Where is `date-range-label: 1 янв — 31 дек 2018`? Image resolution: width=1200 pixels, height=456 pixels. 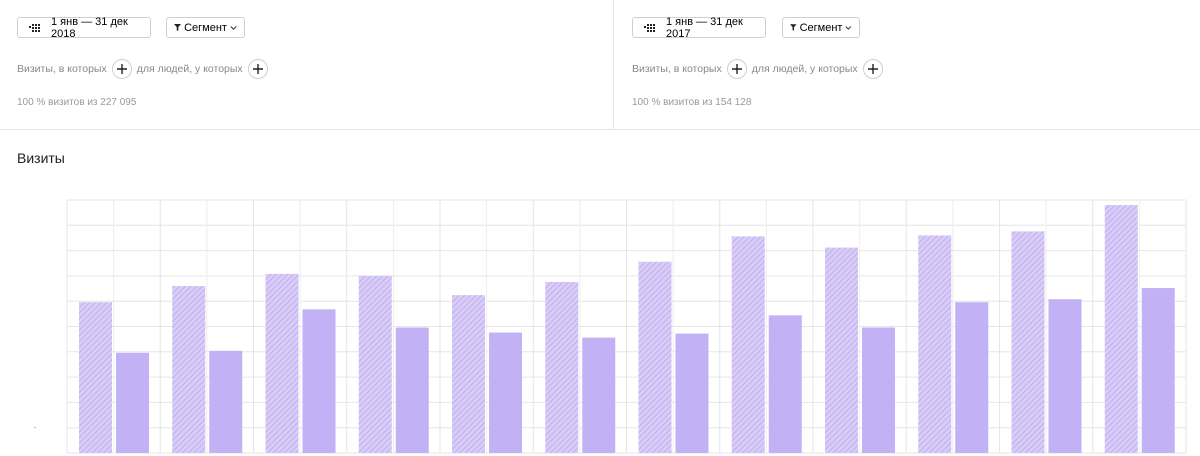 date-range-label: 1 янв — 31 дек 2018 is located at coordinates (89, 27).